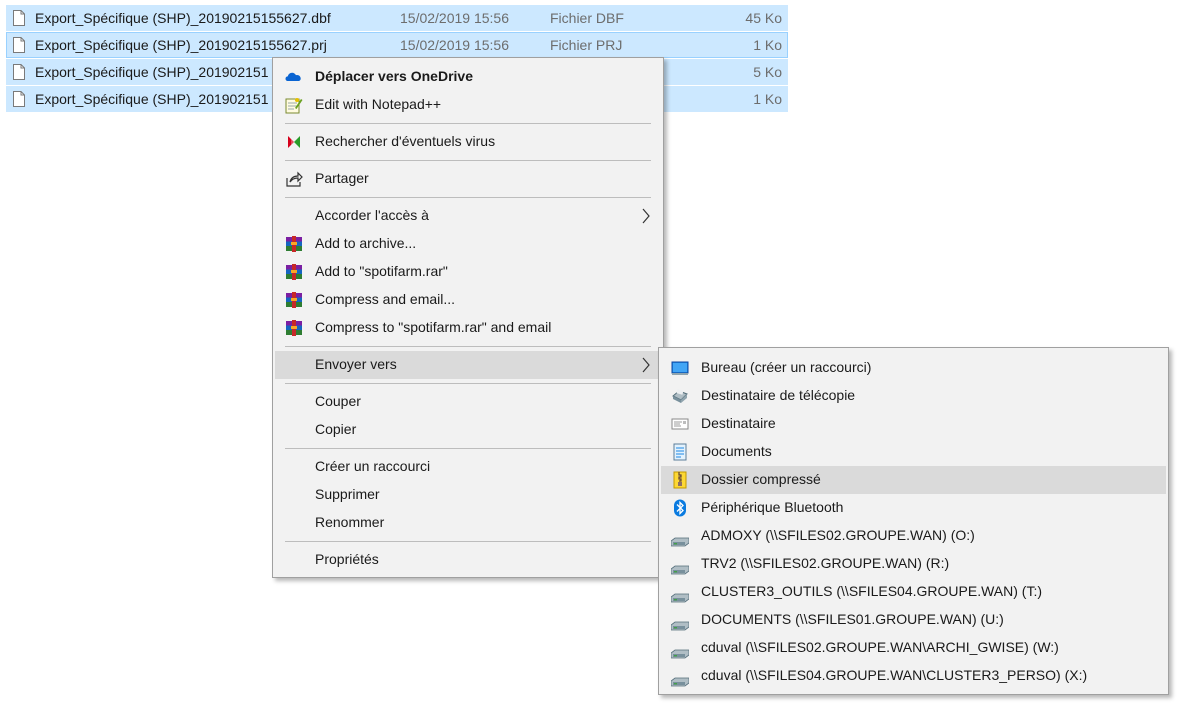 The image size is (1177, 705). Describe the element at coordinates (294, 179) in the screenshot. I see `share-icon` at that location.